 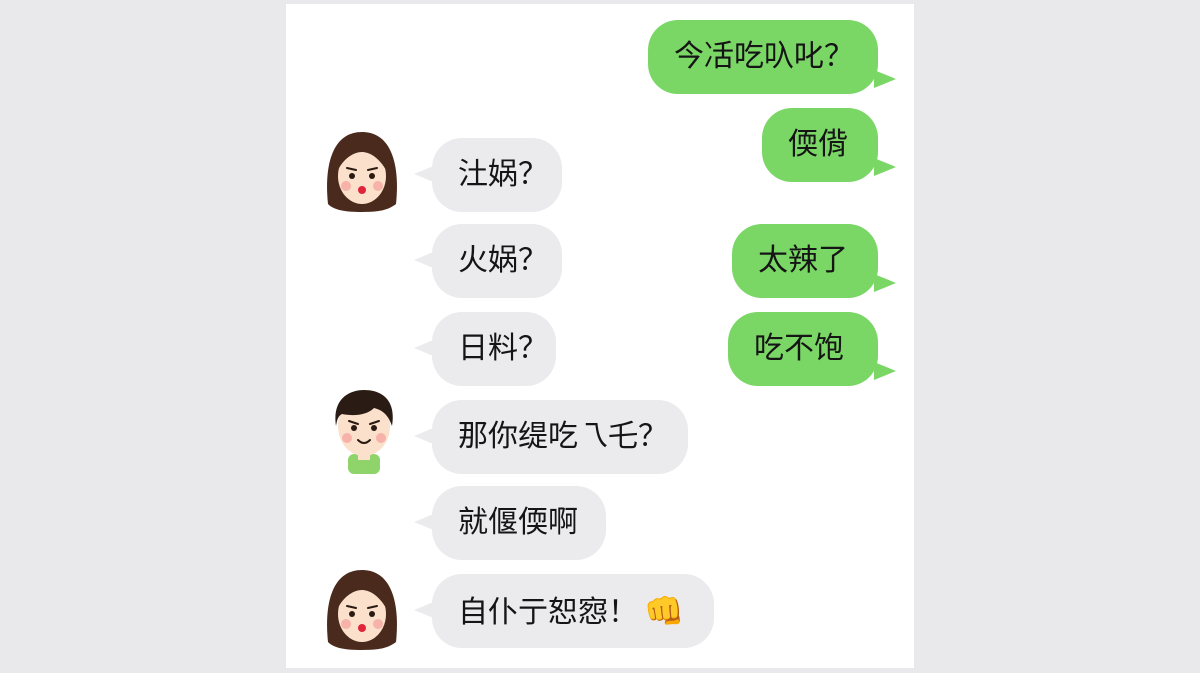 I want to click on their-message-bubble: 那你缇吃乁乇？, so click(x=551, y=437).